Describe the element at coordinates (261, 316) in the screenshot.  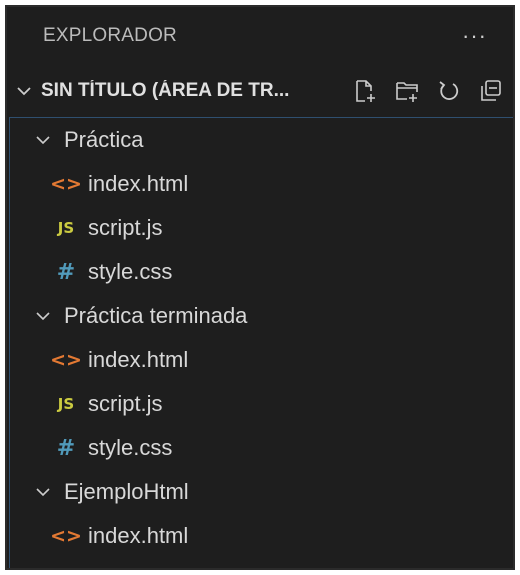
I see `folder-practica-terminada: Práctica terminada` at that location.